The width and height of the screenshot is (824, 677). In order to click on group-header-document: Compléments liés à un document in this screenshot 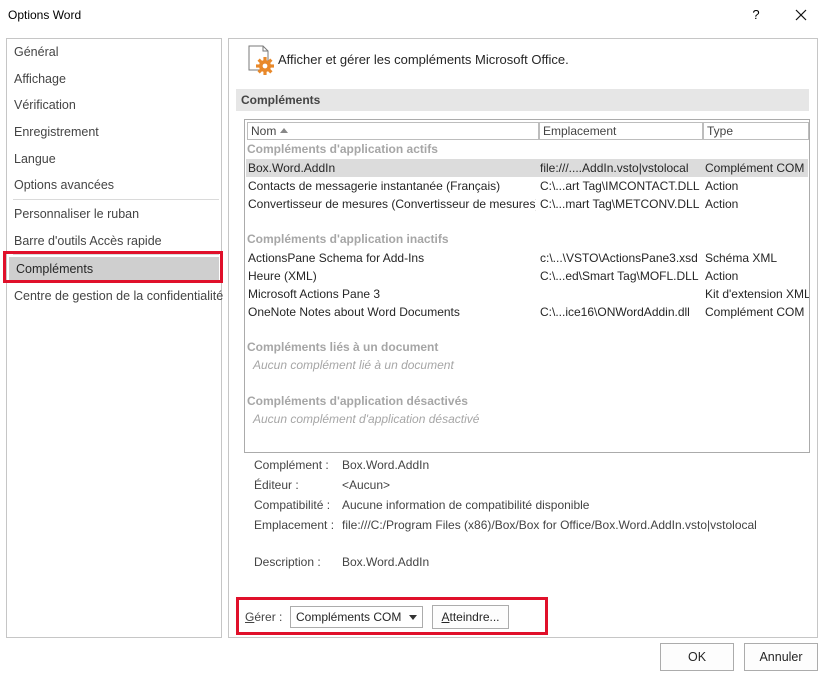, I will do `click(343, 347)`.